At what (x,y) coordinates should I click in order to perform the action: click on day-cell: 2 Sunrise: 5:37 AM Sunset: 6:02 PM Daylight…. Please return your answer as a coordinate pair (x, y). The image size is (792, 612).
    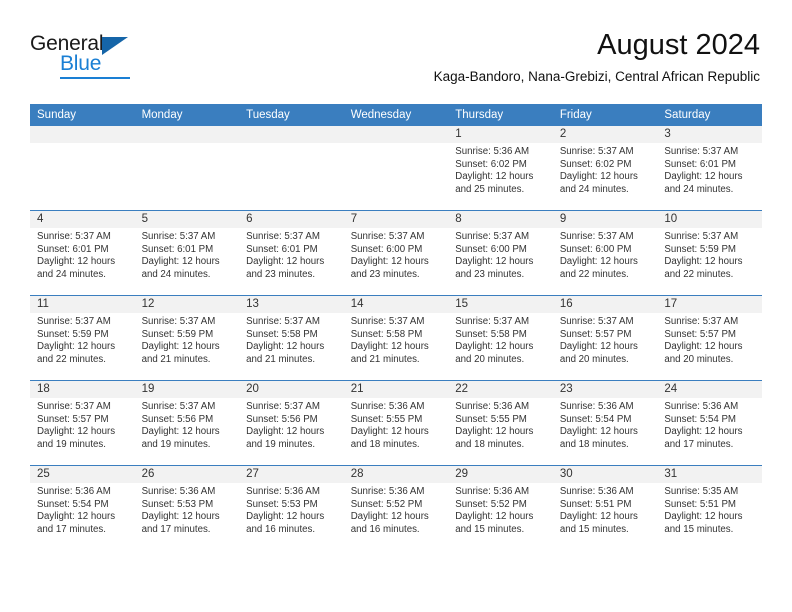
    Looking at the image, I should click on (605, 168).